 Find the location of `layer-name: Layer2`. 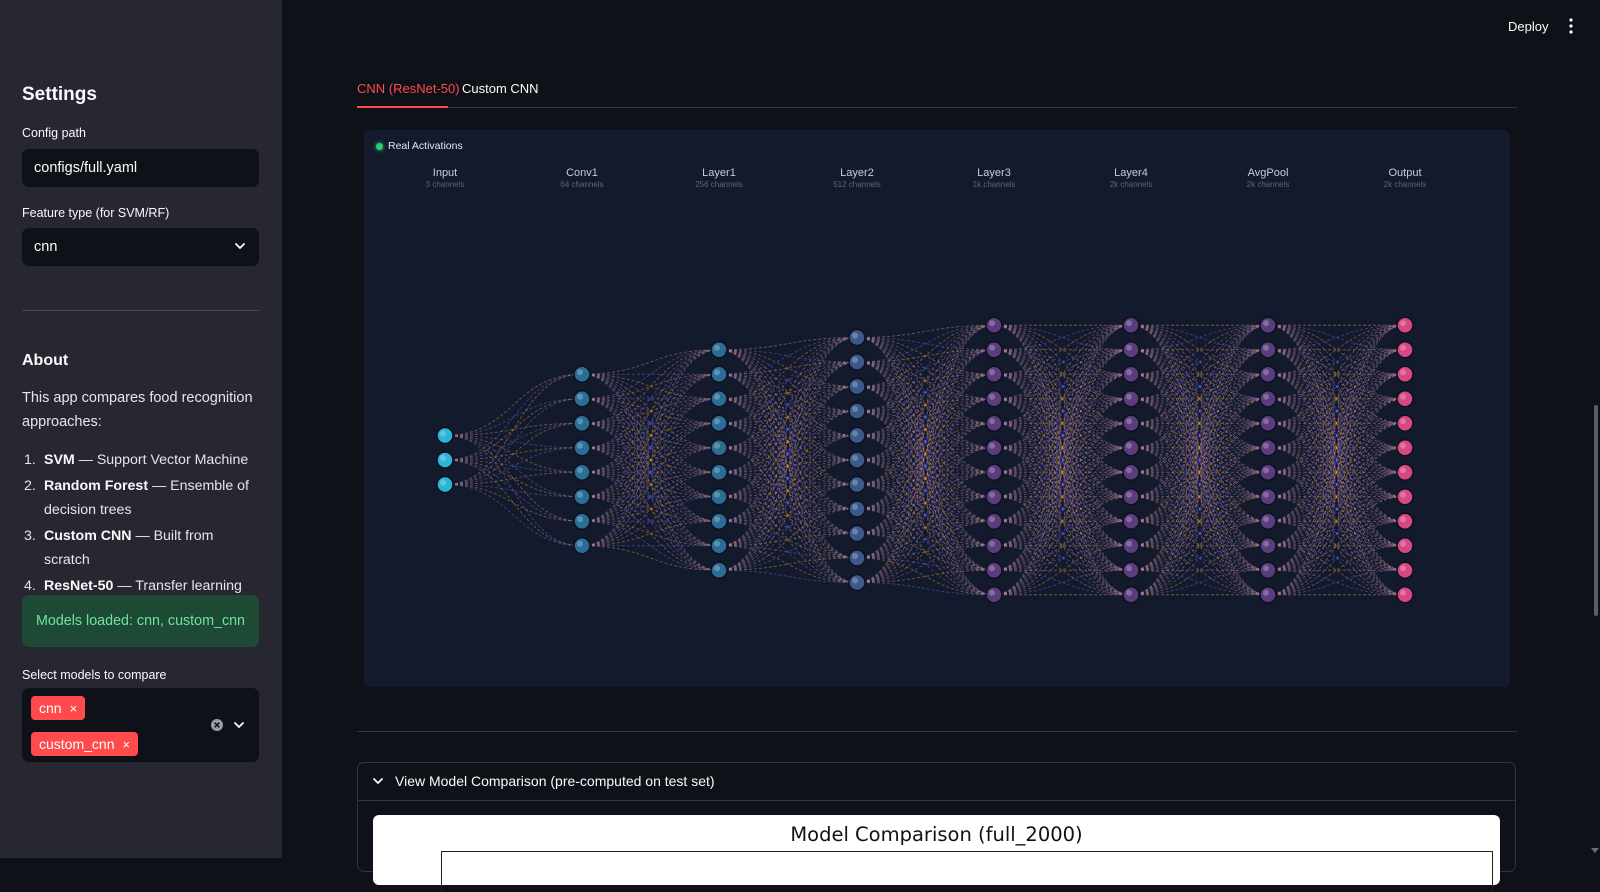

layer-name: Layer2 is located at coordinates (857, 173).